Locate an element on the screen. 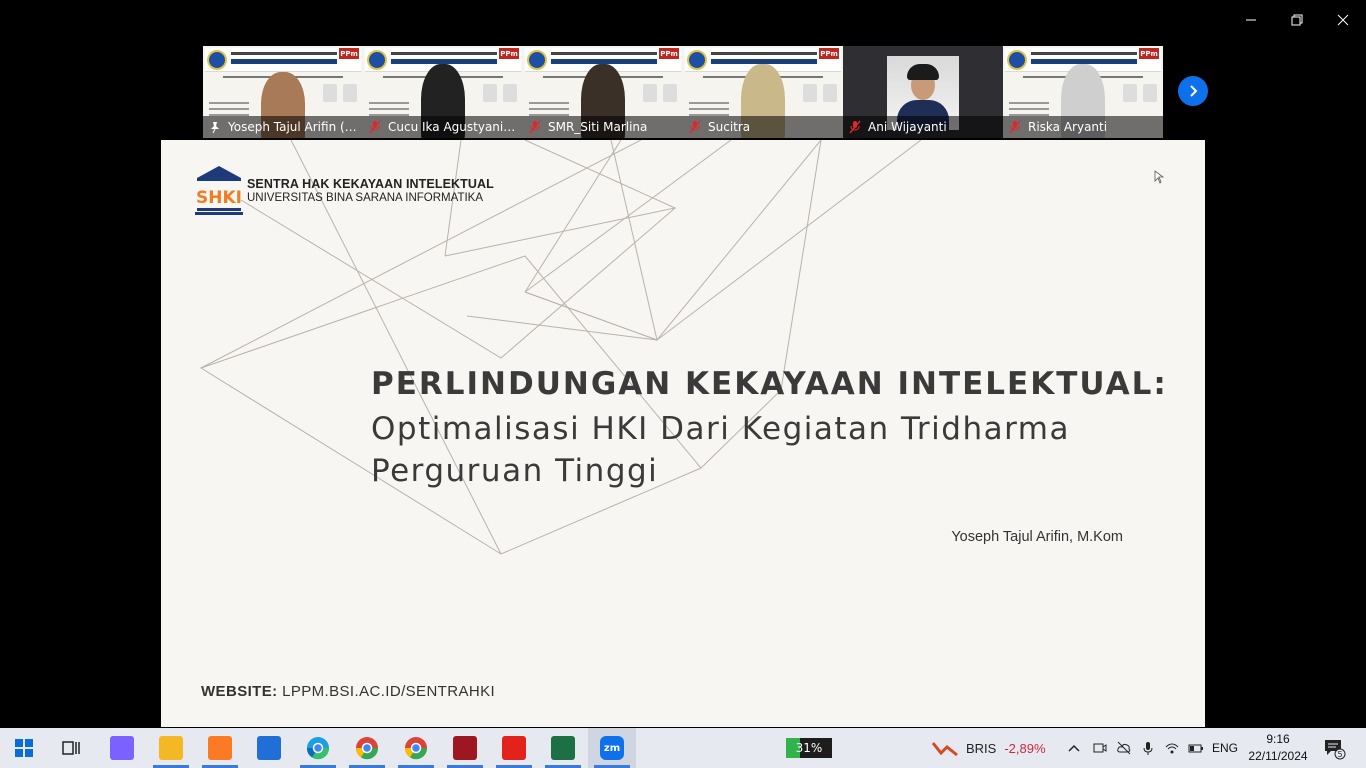 The image size is (1366, 768). participant-label: SMR_Siti Marlina is located at coordinates (603, 127).